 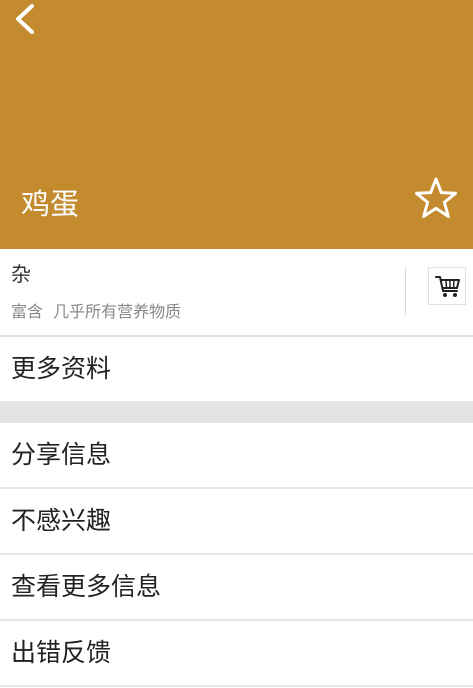 I want to click on view-more-info-item: 查看更多信息, so click(x=236, y=588).